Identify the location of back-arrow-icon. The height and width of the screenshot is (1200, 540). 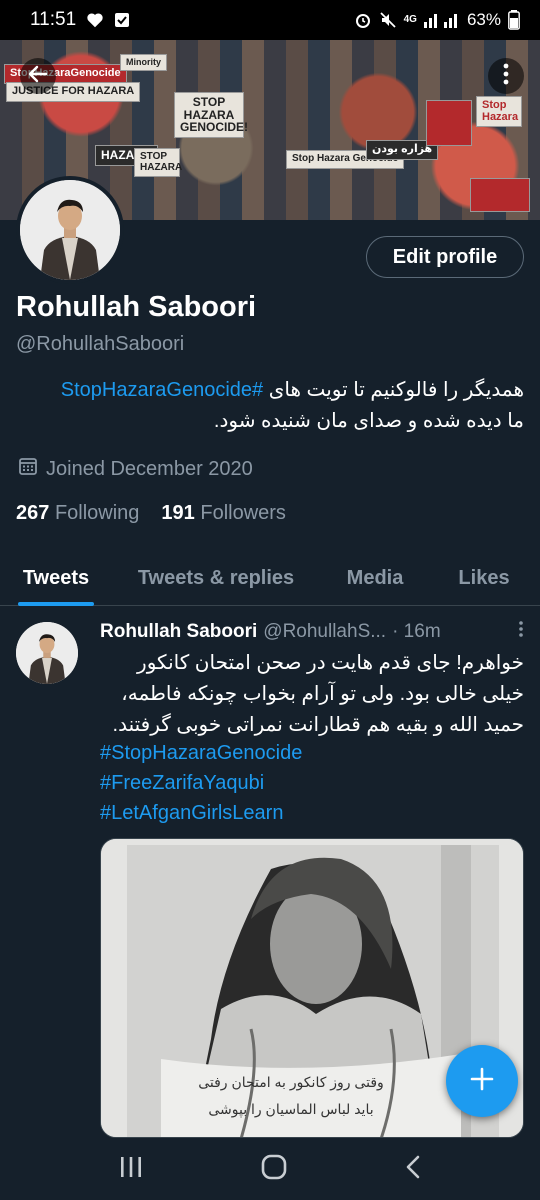
(38, 76).